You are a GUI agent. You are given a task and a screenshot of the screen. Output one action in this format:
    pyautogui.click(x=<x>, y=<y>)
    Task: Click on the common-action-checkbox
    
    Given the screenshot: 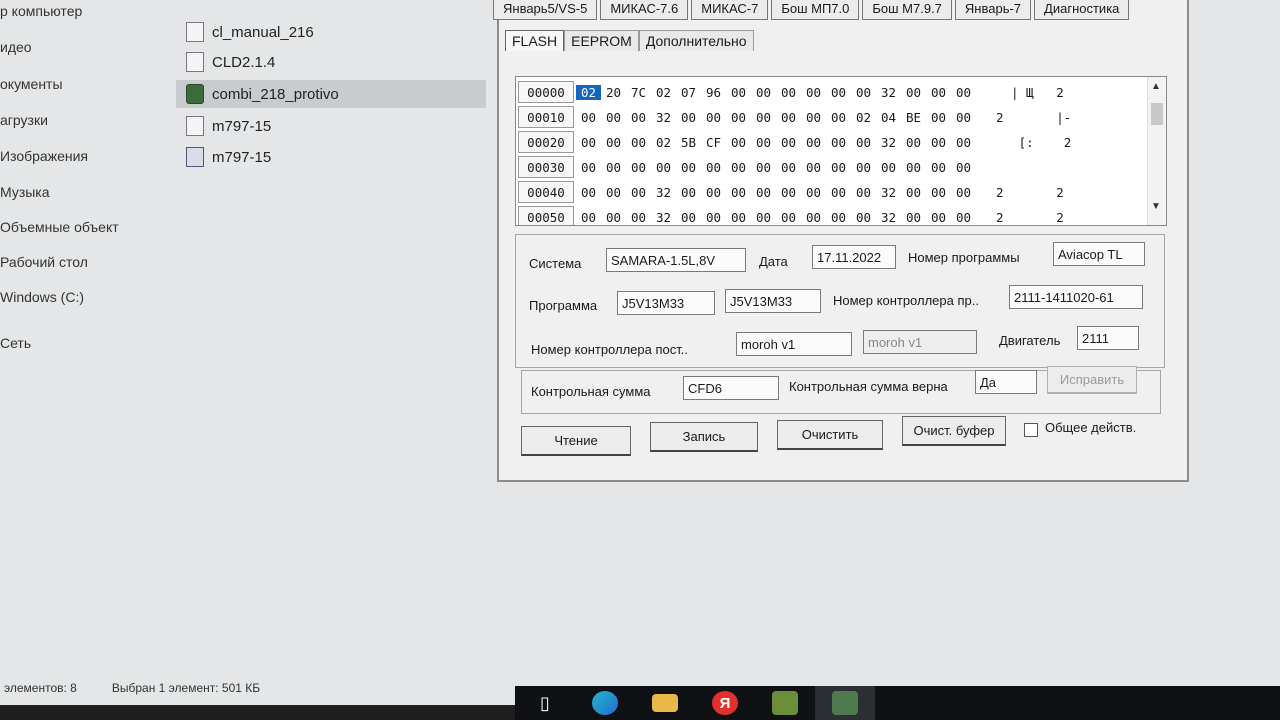 What is the action you would take?
    pyautogui.click(x=1031, y=430)
    